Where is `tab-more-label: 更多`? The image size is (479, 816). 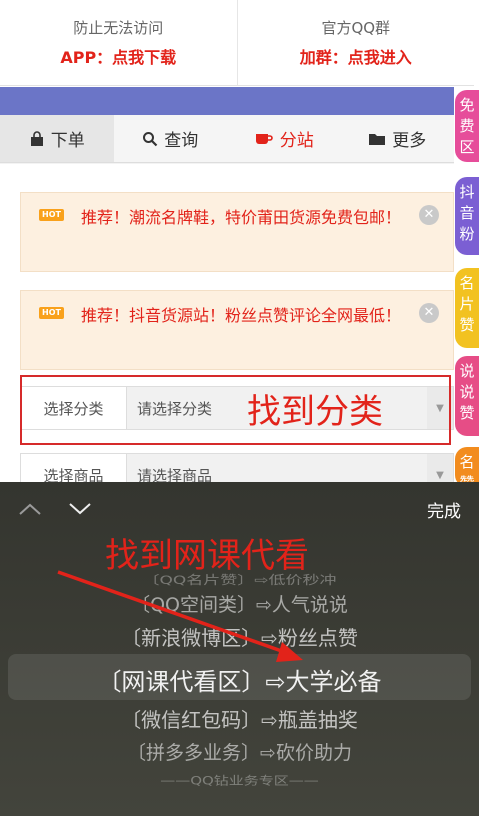 tab-more-label: 更多 is located at coordinates (409, 141).